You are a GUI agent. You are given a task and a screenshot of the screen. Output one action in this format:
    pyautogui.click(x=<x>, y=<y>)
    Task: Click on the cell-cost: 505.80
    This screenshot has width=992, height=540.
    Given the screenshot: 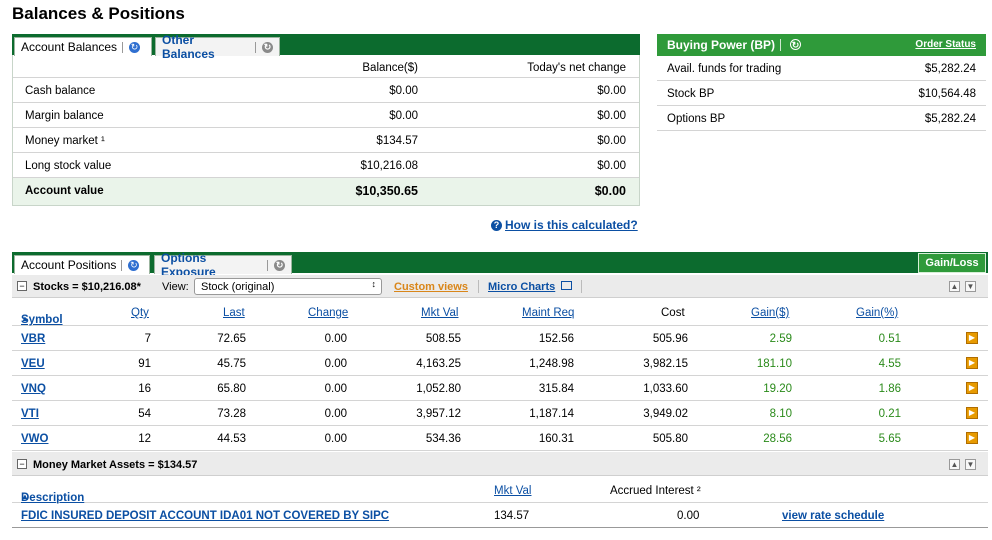 What is the action you would take?
    pyautogui.click(x=670, y=439)
    